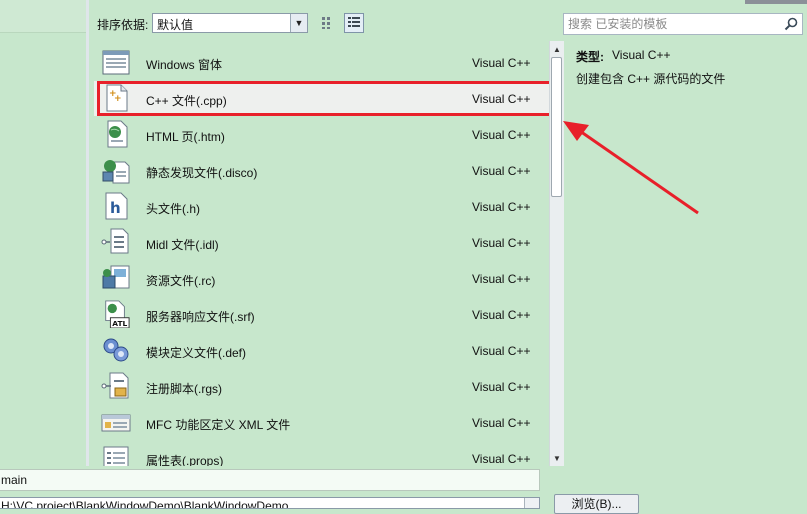  I want to click on list-item: MFC 功能区定义 XML 文件 Visual C++, so click(318, 422).